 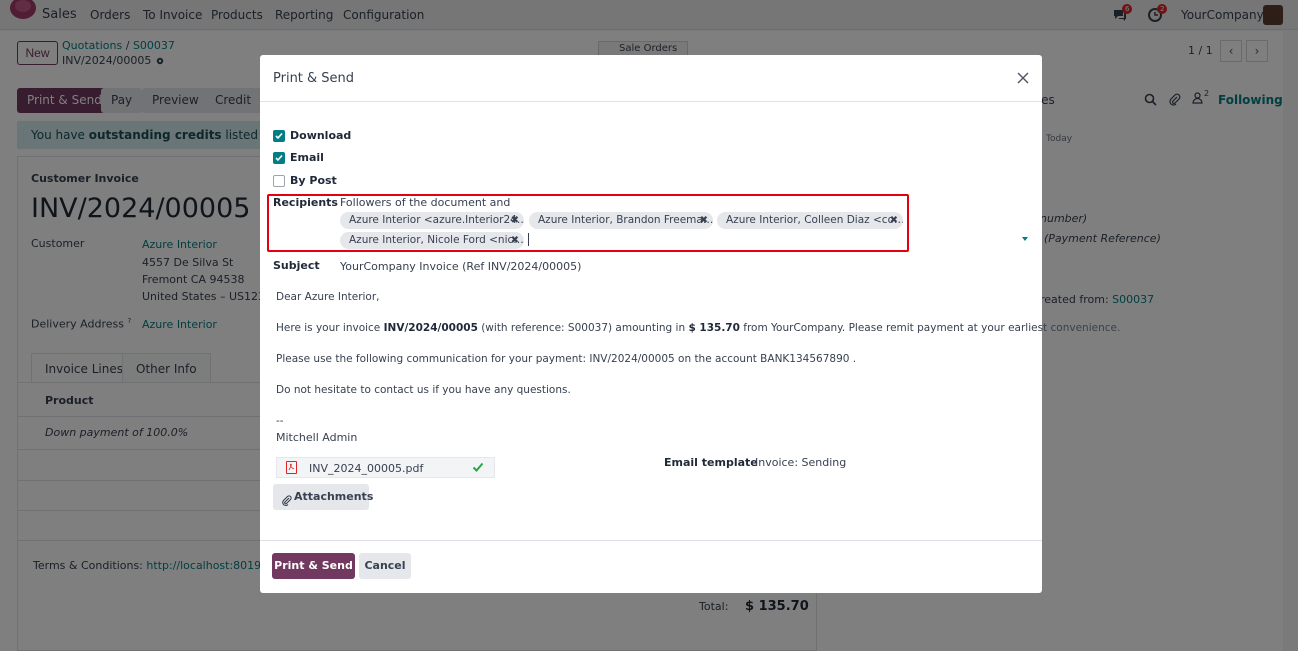 I want to click on by-post-label: By Post, so click(x=313, y=180).